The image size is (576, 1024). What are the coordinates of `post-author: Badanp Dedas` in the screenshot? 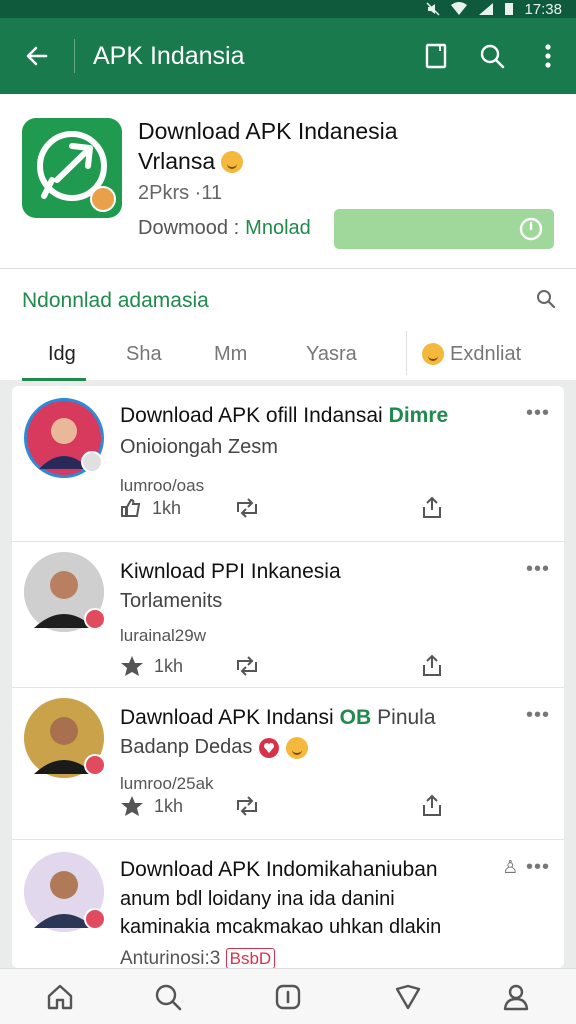 It's located at (214, 747).